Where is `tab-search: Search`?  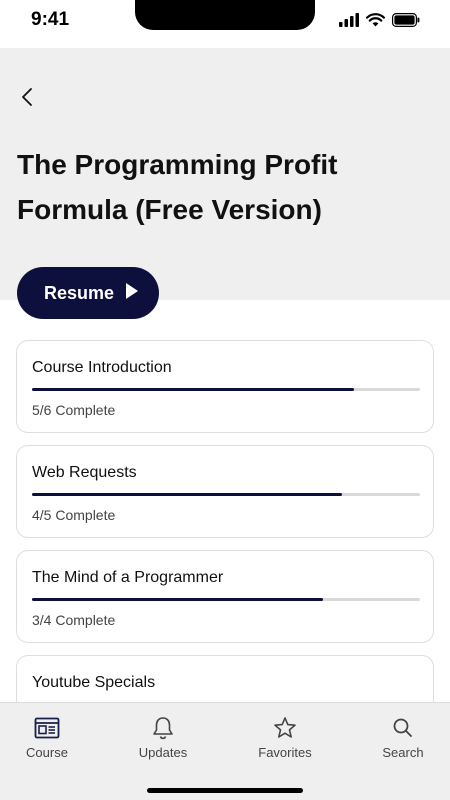 tab-search: Search is located at coordinates (398, 738).